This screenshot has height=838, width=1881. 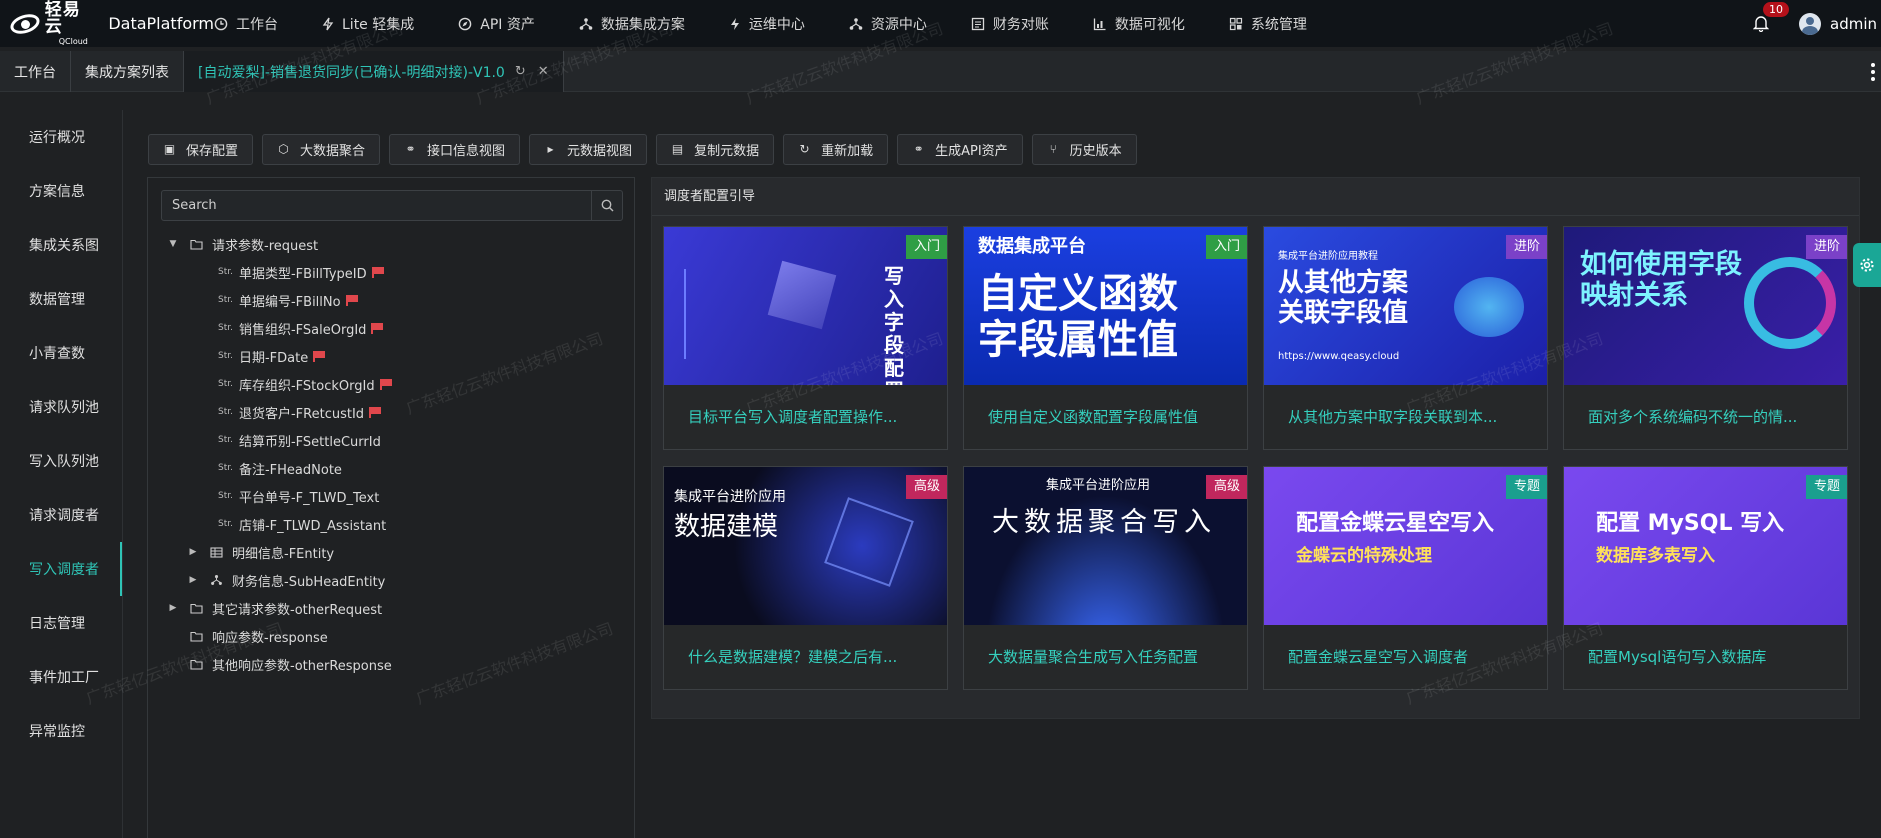 I want to click on level-tag: 入门, so click(x=926, y=247).